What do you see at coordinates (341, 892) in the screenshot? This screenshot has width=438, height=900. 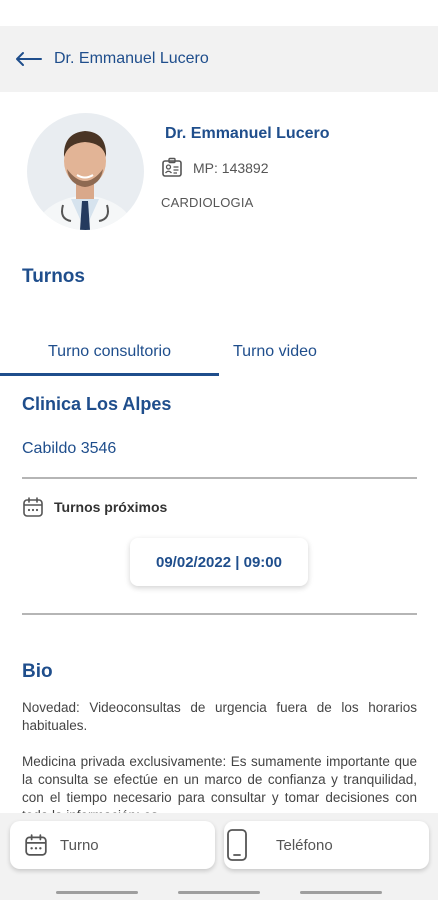 I see `nav-back-button` at bounding box center [341, 892].